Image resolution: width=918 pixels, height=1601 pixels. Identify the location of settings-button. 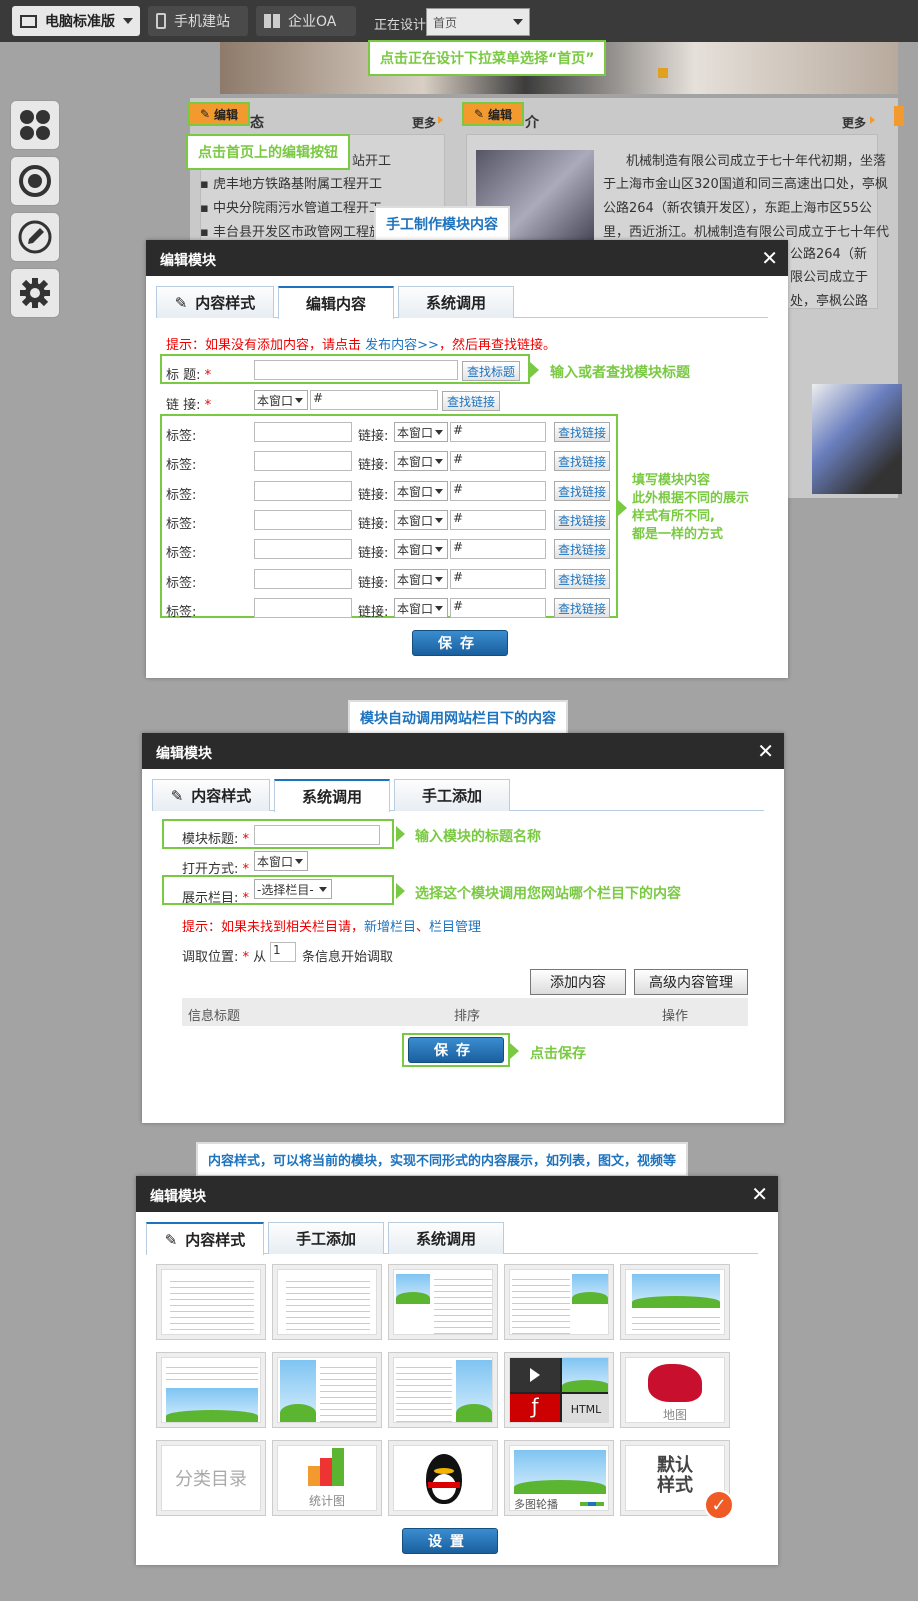
(35, 293).